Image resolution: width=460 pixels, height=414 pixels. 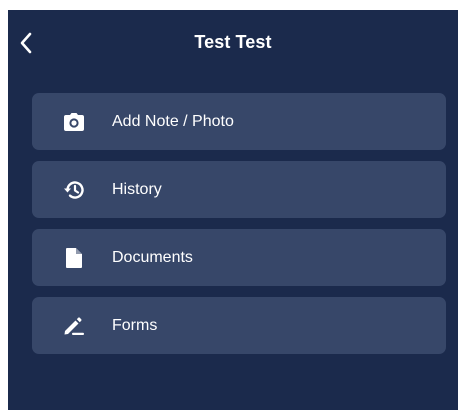 What do you see at coordinates (74, 258) in the screenshot?
I see `document-icon` at bounding box center [74, 258].